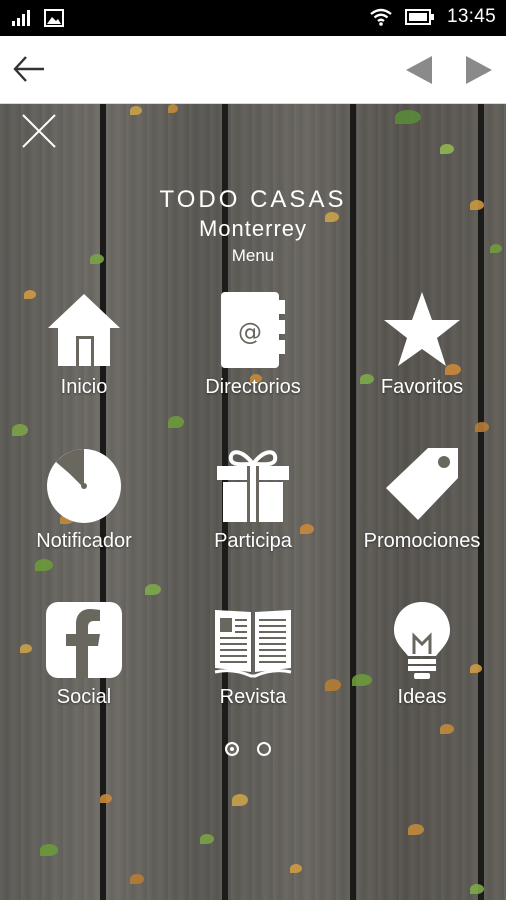 The height and width of the screenshot is (900, 506). I want to click on status-bar: 13:45, so click(253, 18).